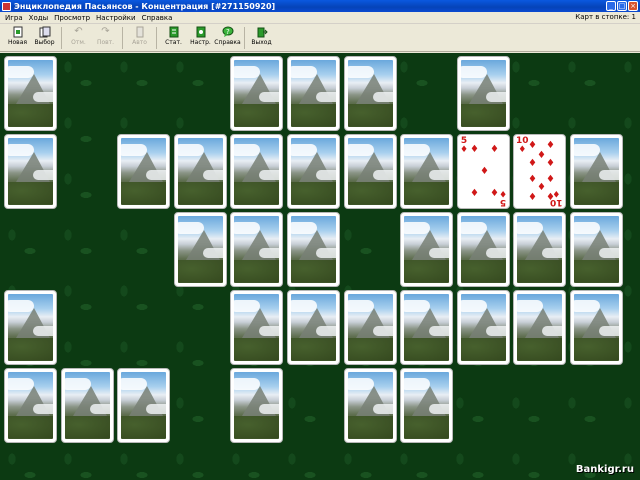 Image resolution: width=640 pixels, height=480 pixels. Describe the element at coordinates (244, 38) in the screenshot. I see `toolbar-separator` at that location.